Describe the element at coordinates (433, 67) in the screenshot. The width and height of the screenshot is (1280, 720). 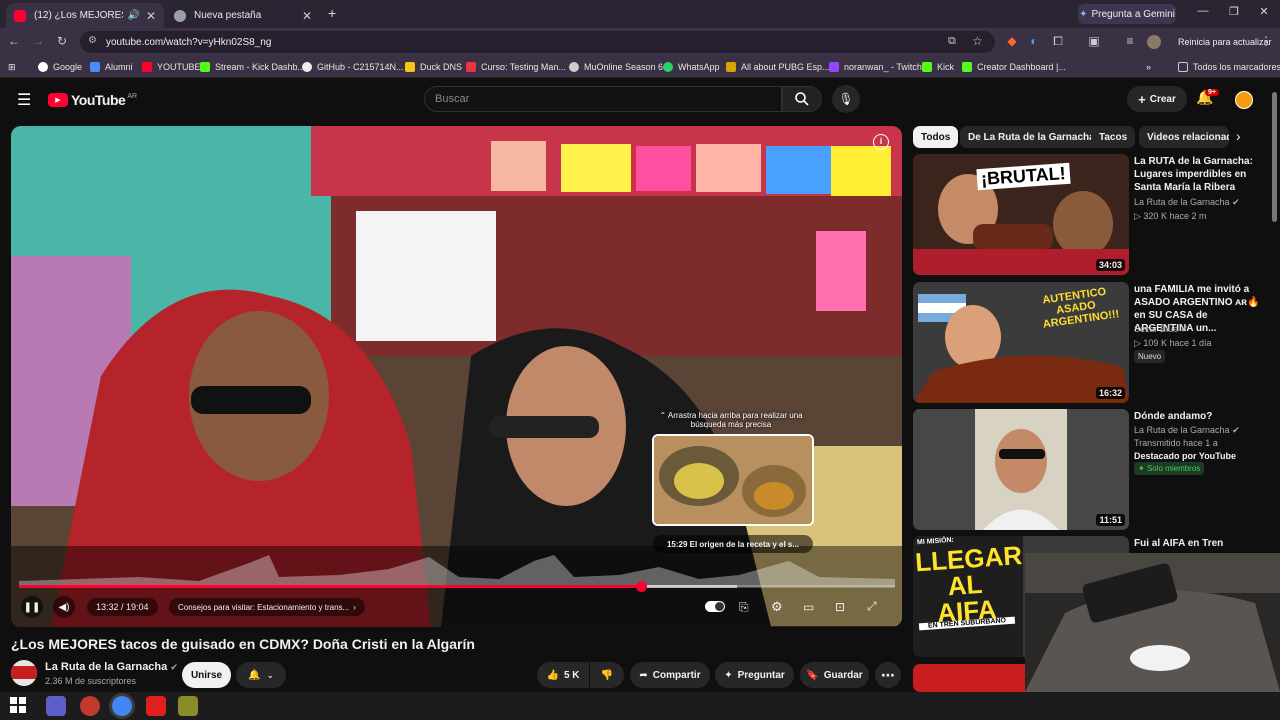
I see `bookmark-duckdns: Duck DNS` at that location.